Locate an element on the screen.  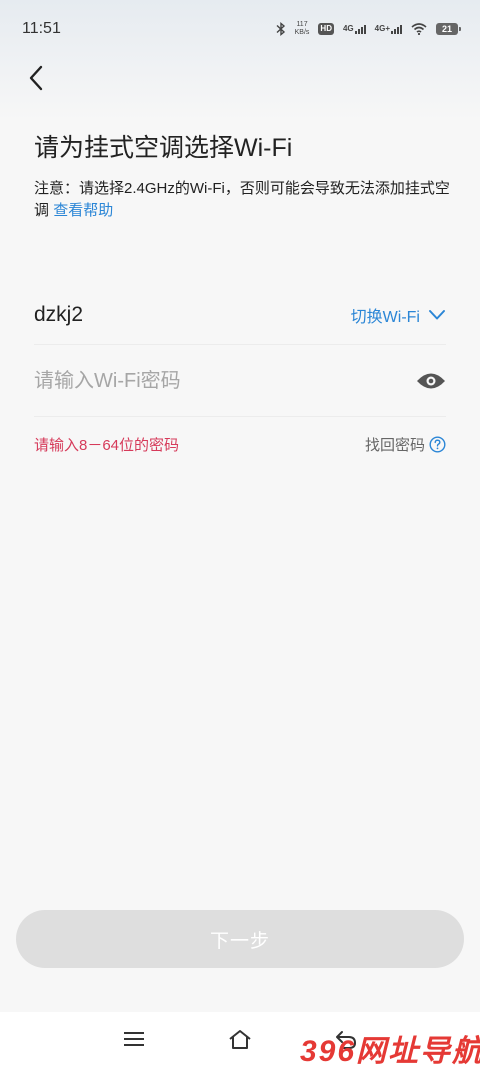
eye-icon is located at coordinates (431, 381).